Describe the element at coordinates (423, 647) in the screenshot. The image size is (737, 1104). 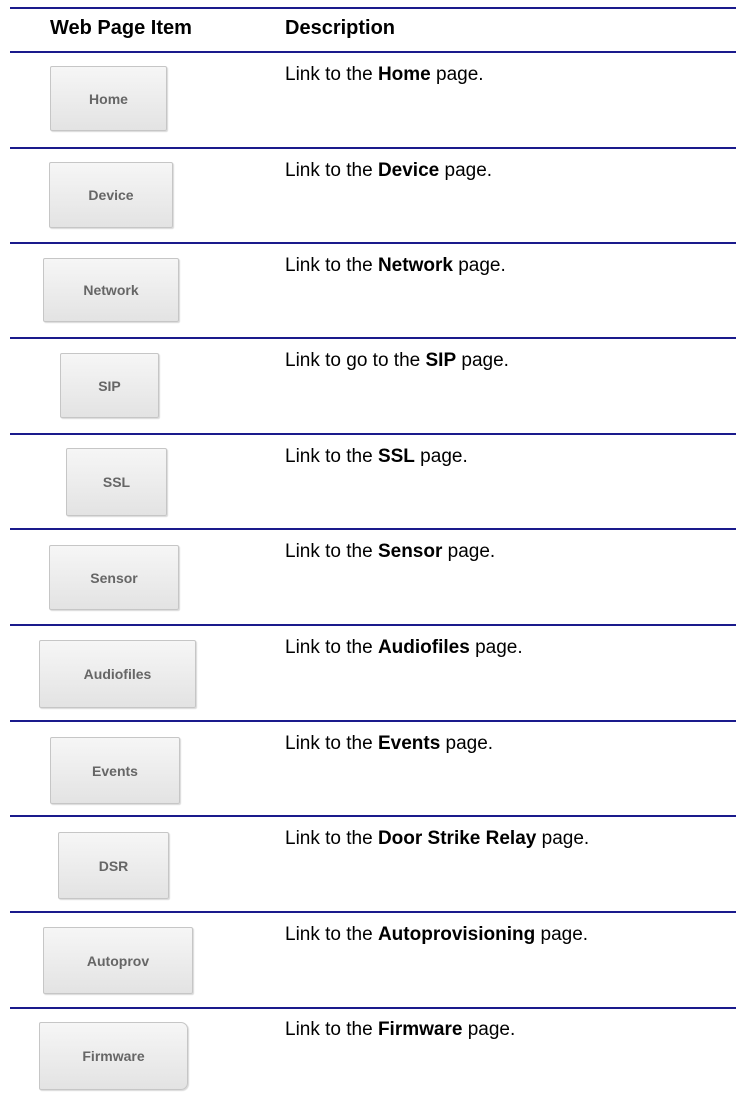
I see `description-page-name: Audiofiles` at that location.